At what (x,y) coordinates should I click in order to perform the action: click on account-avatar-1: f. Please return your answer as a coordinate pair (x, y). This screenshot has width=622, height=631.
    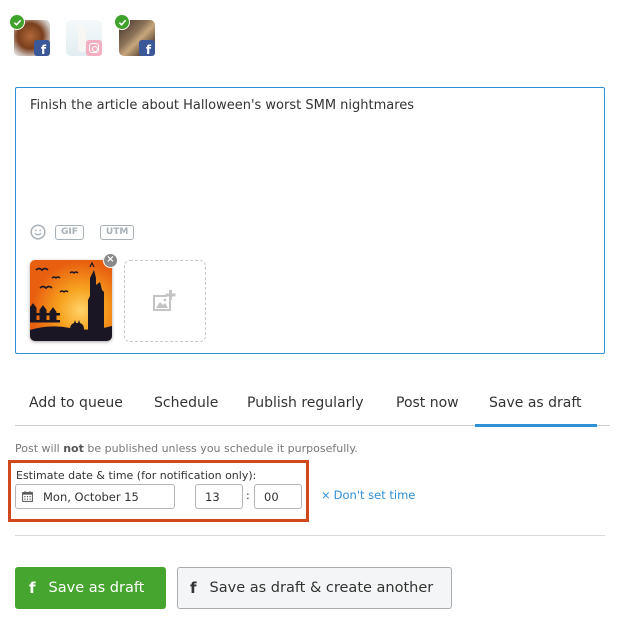
    Looking at the image, I should click on (29, 35).